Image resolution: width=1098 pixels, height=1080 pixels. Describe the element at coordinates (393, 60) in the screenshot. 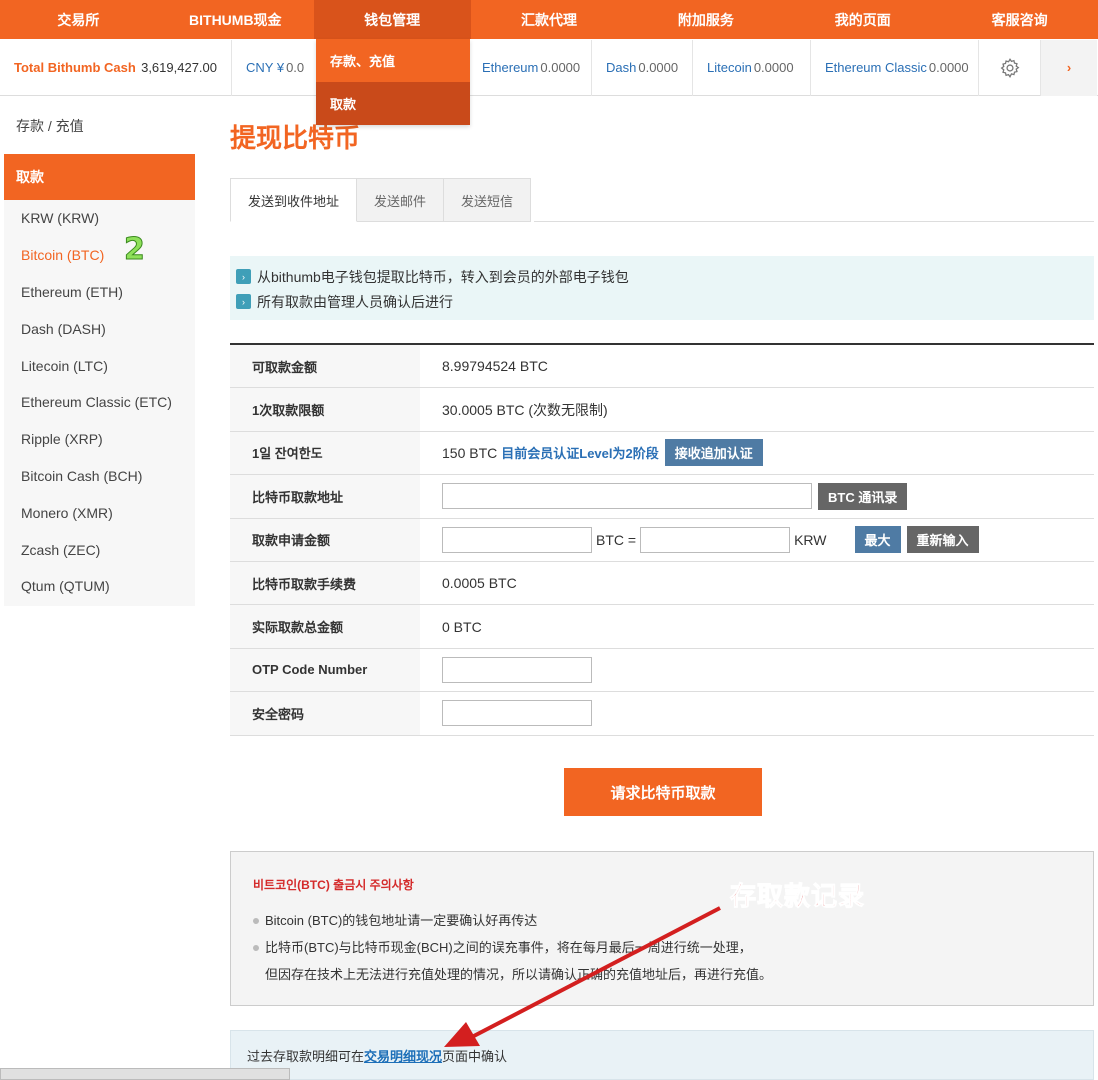

I see `dropdown-deposit: 存款、充值` at that location.